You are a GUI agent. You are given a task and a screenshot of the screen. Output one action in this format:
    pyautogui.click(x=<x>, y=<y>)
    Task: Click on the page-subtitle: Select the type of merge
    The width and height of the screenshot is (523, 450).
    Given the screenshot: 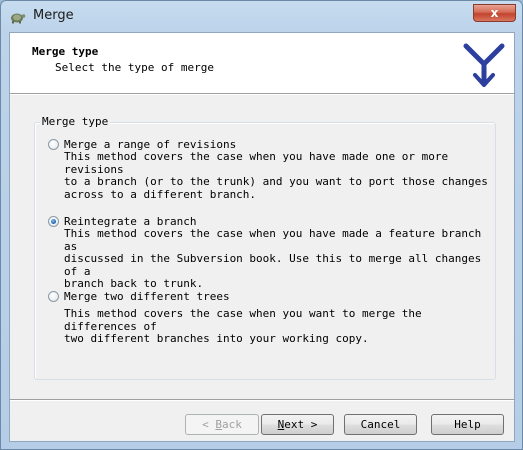 What is the action you would take?
    pyautogui.click(x=134, y=67)
    